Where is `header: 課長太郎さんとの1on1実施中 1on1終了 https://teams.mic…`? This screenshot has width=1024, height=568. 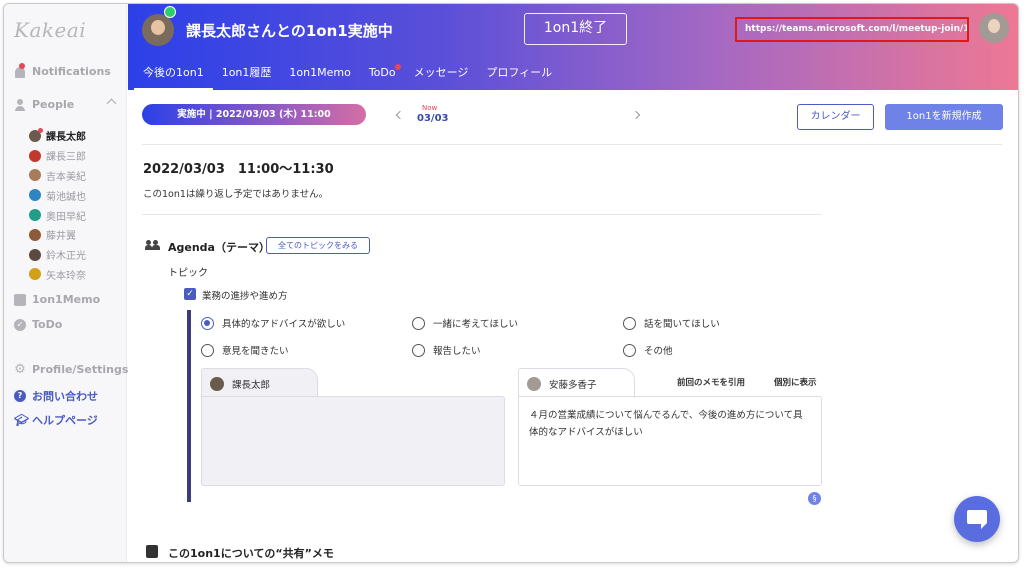 header: 課長太郎さんとの1on1実施中 1on1終了 https://teams.mic… is located at coordinates (573, 47).